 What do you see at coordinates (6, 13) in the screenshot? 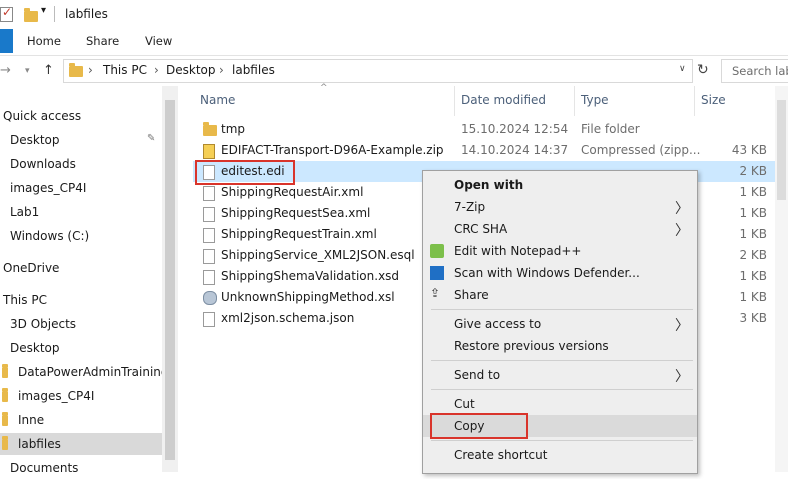
I see `quick-access-toolbar-properties-icon` at bounding box center [6, 13].